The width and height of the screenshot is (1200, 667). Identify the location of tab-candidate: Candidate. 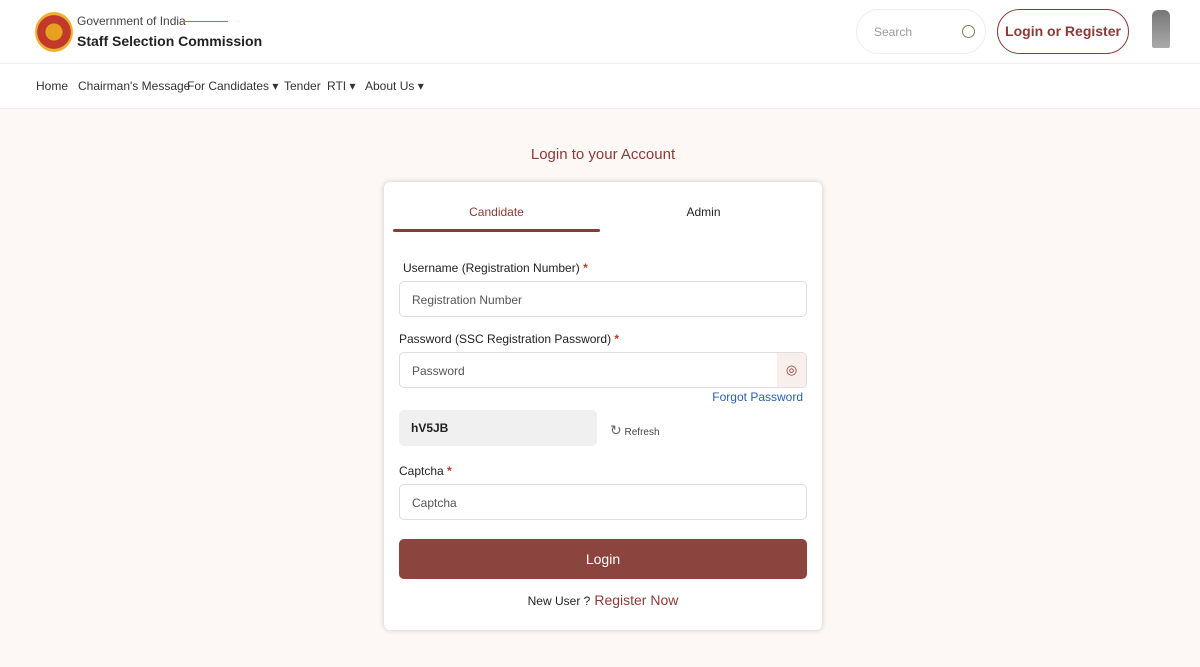
(496, 212).